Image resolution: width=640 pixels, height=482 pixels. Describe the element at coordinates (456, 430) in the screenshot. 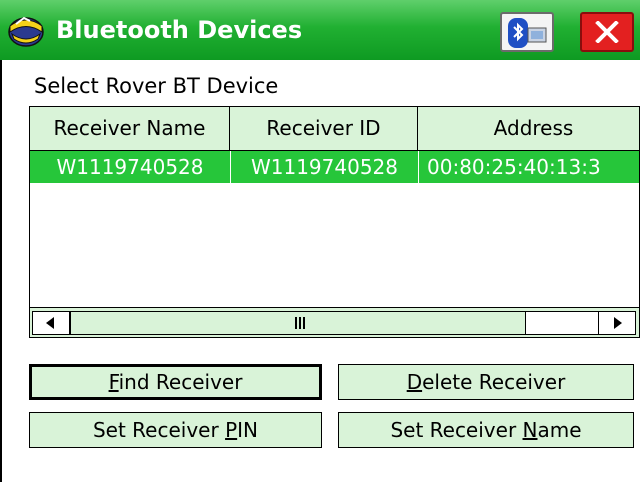

I see `set-name-label-pre: Set Receiver` at that location.